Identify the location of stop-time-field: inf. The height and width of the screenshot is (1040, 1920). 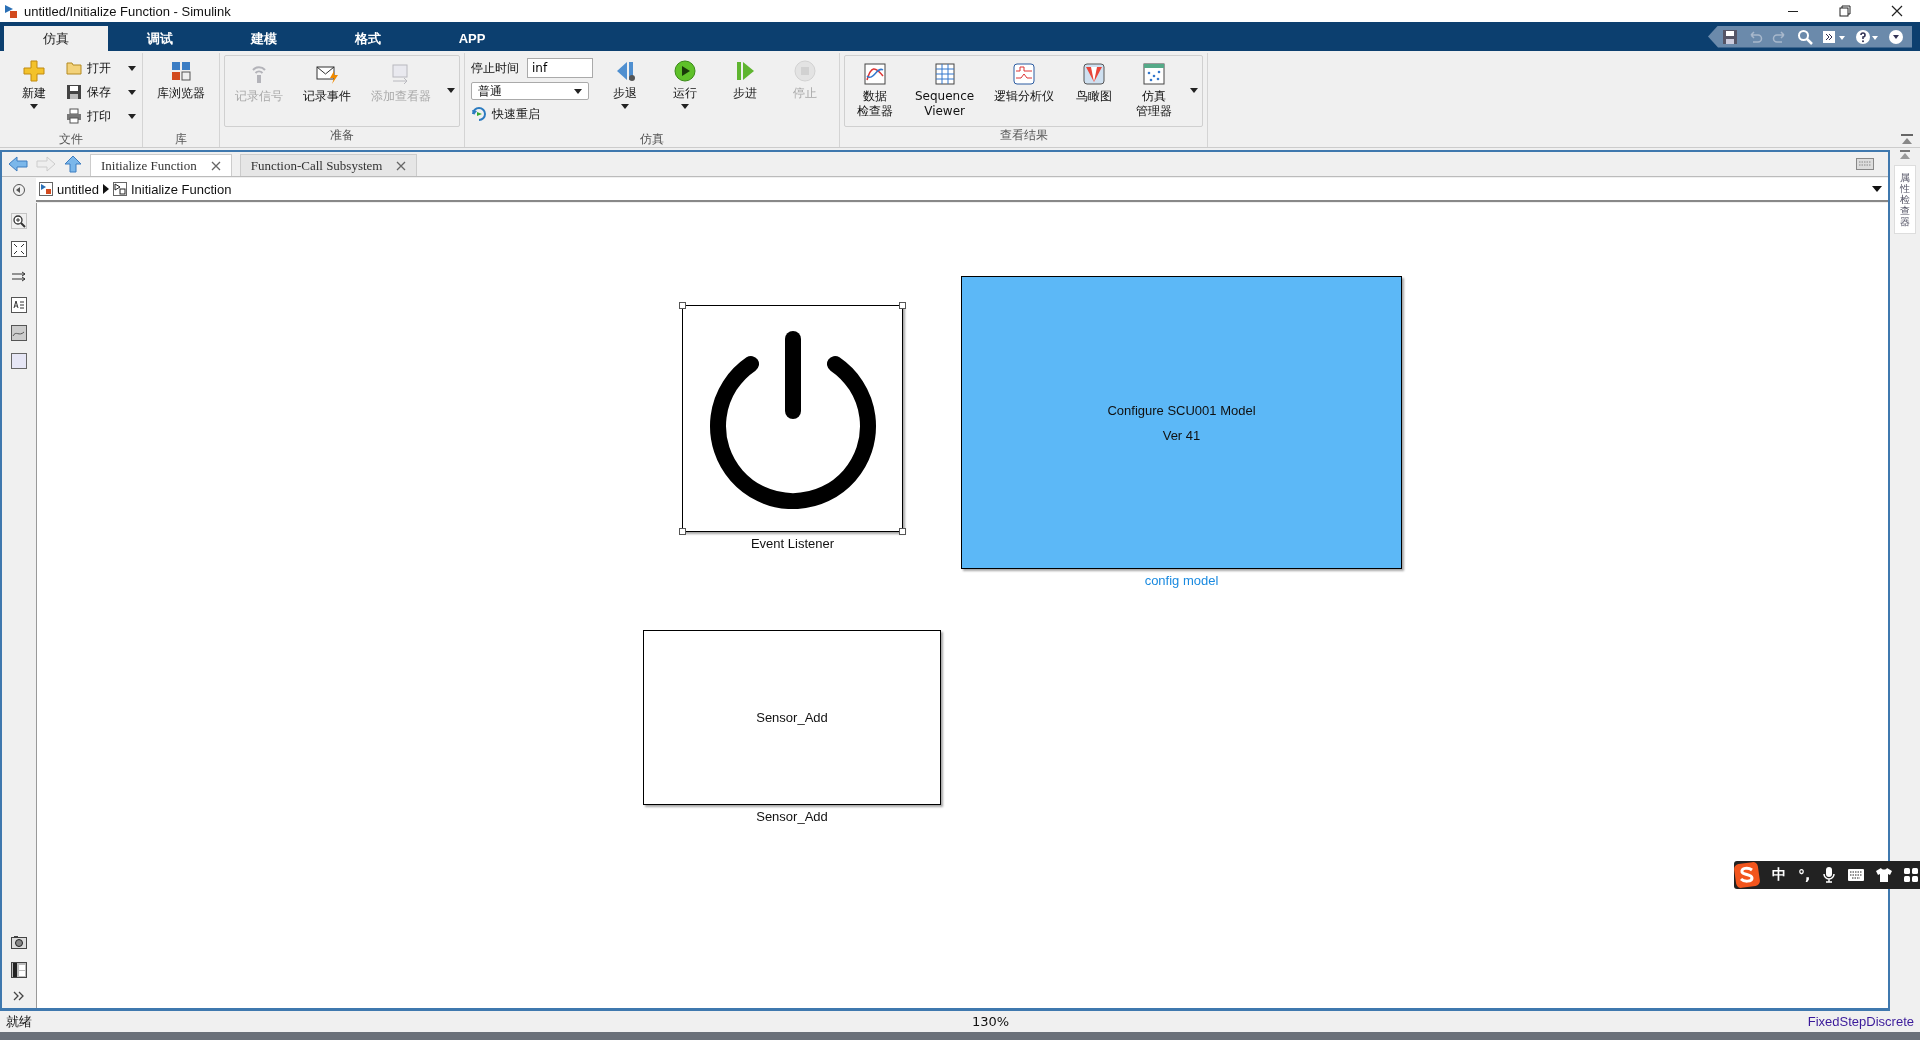
(560, 68).